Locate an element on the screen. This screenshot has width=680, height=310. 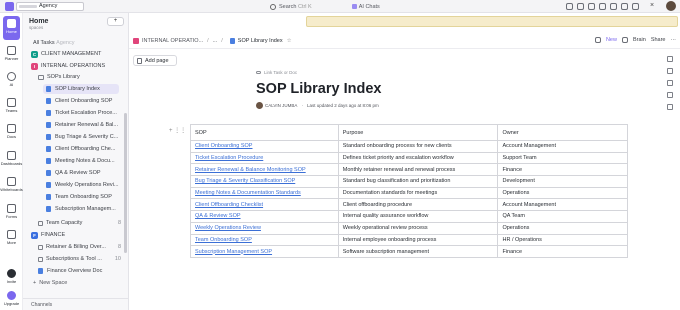
sidebar-new-space: + New Space is located at coordinates (75, 283).